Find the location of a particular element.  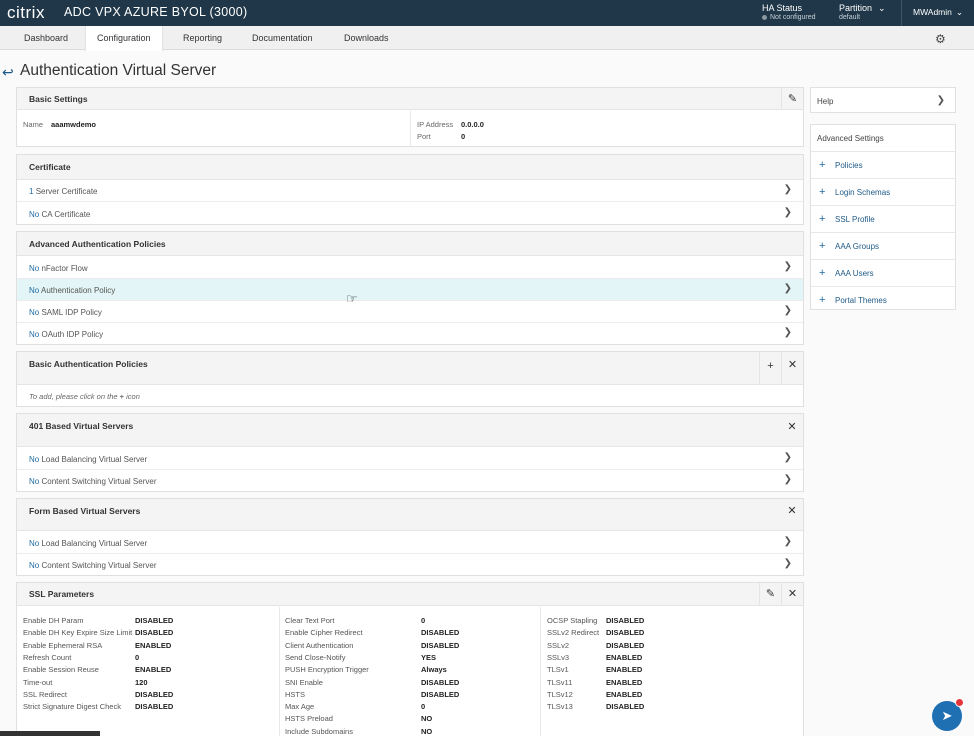

partition-selector: Partition default ⌄ is located at coordinates (862, 12).